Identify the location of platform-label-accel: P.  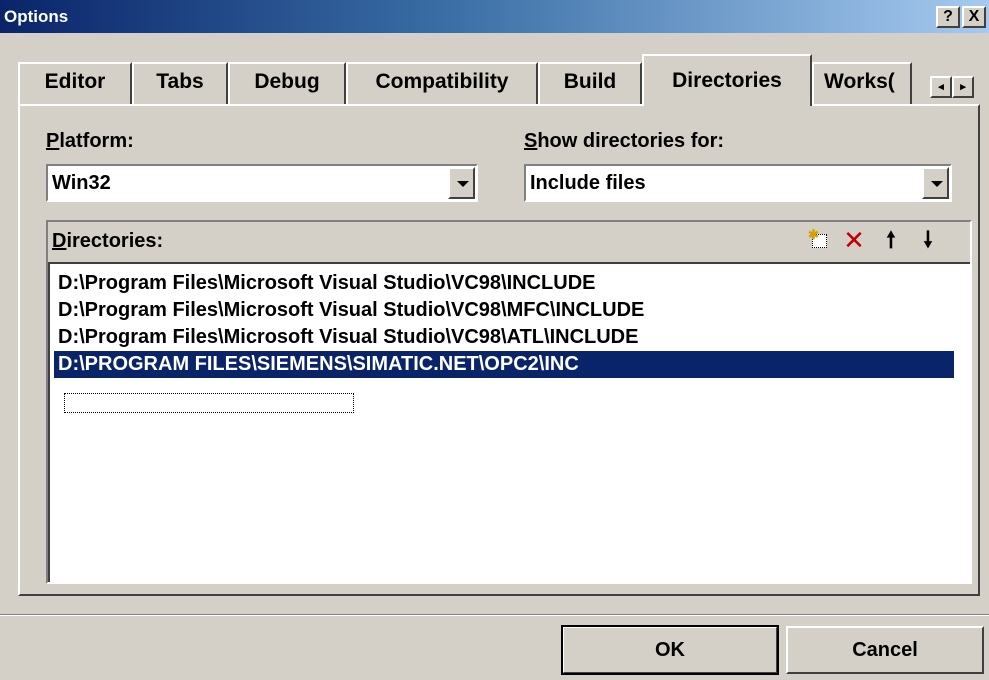
(53, 141).